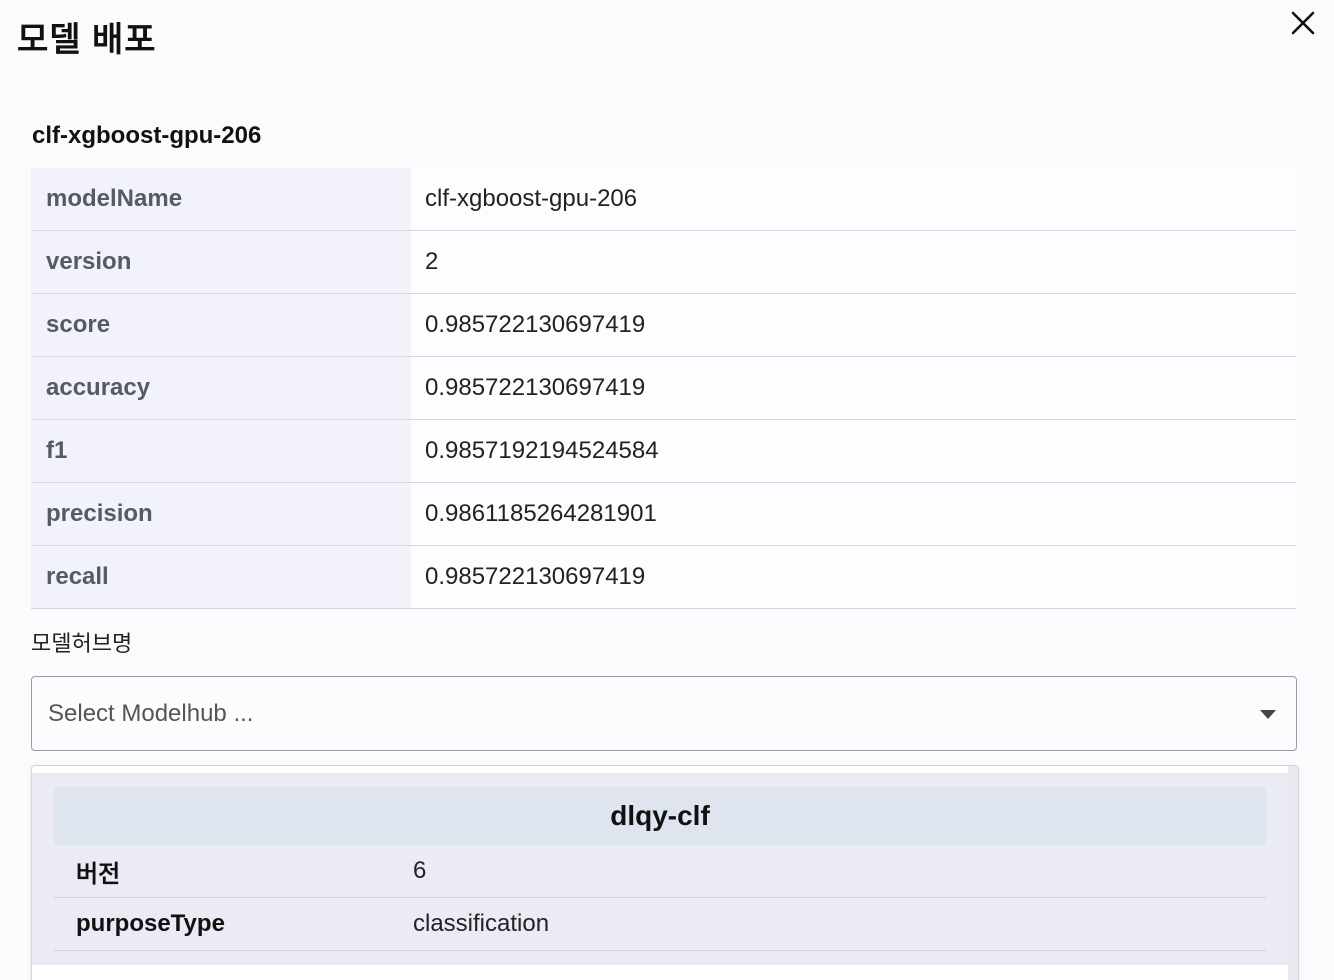  What do you see at coordinates (221, 199) in the screenshot?
I see `row-key: modelName` at bounding box center [221, 199].